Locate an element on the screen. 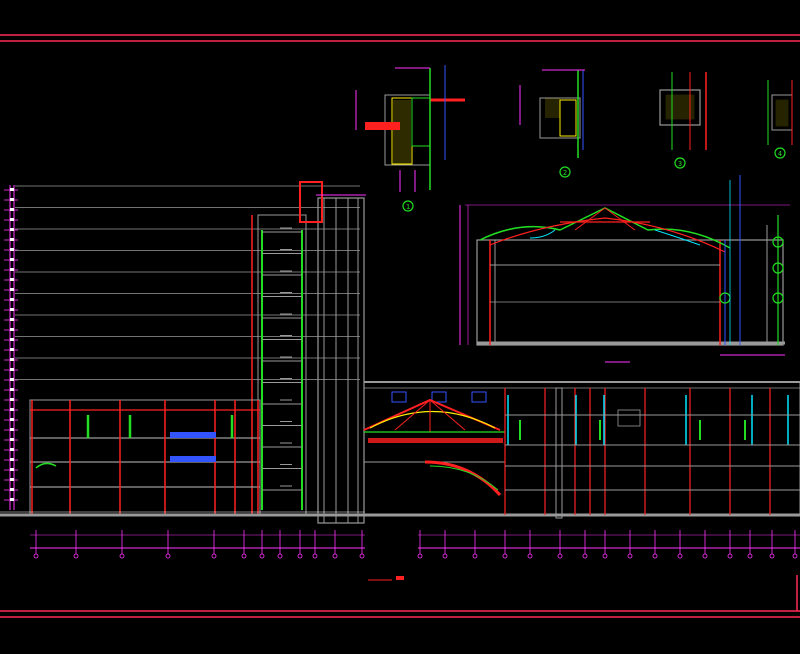  tower-floors is located at coordinates (282, 359).